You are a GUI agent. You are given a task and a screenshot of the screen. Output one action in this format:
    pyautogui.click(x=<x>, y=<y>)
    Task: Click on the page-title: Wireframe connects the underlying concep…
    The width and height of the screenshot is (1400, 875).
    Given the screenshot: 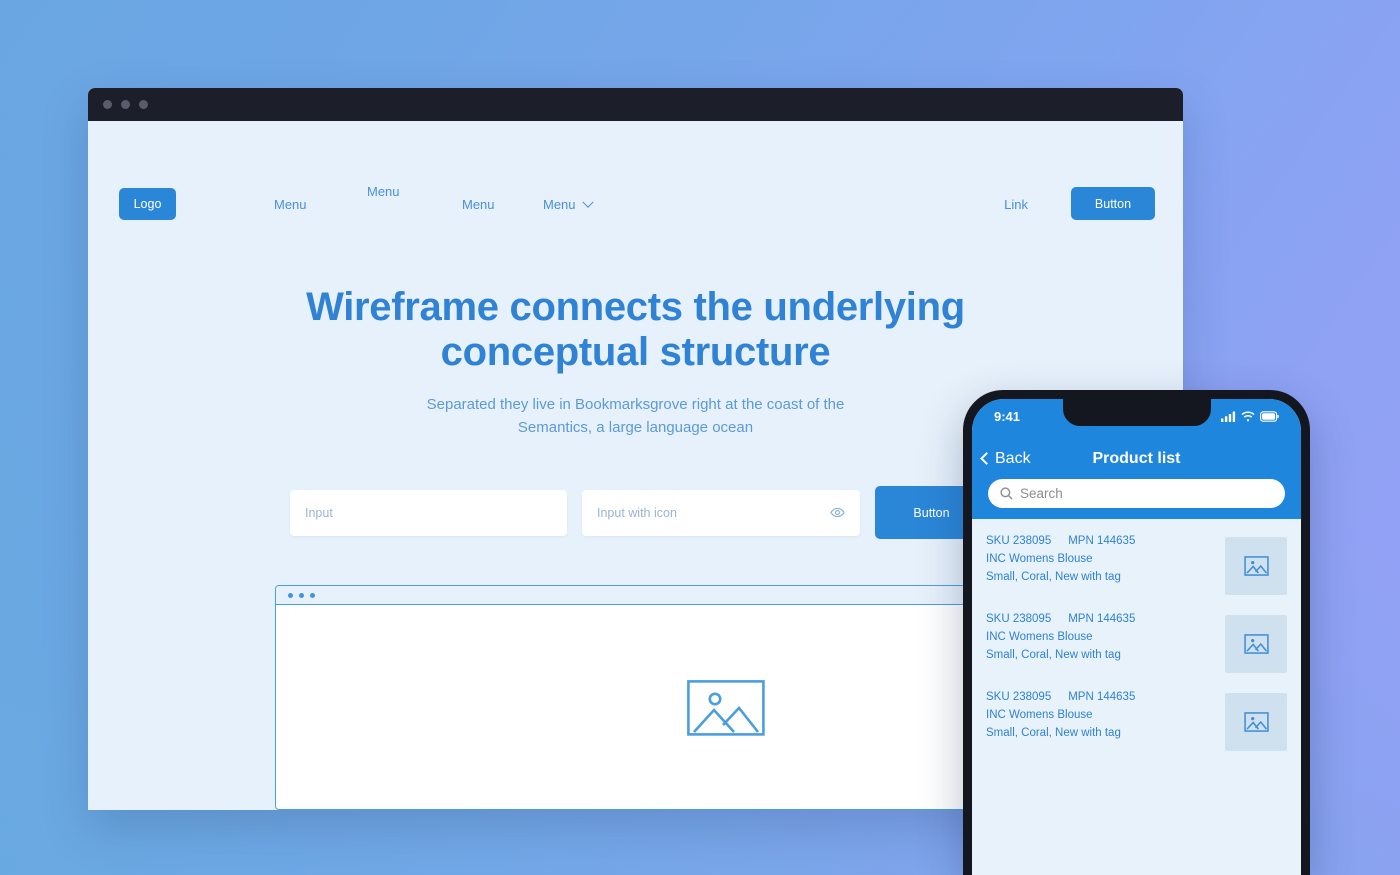 What is the action you would take?
    pyautogui.click(x=635, y=330)
    